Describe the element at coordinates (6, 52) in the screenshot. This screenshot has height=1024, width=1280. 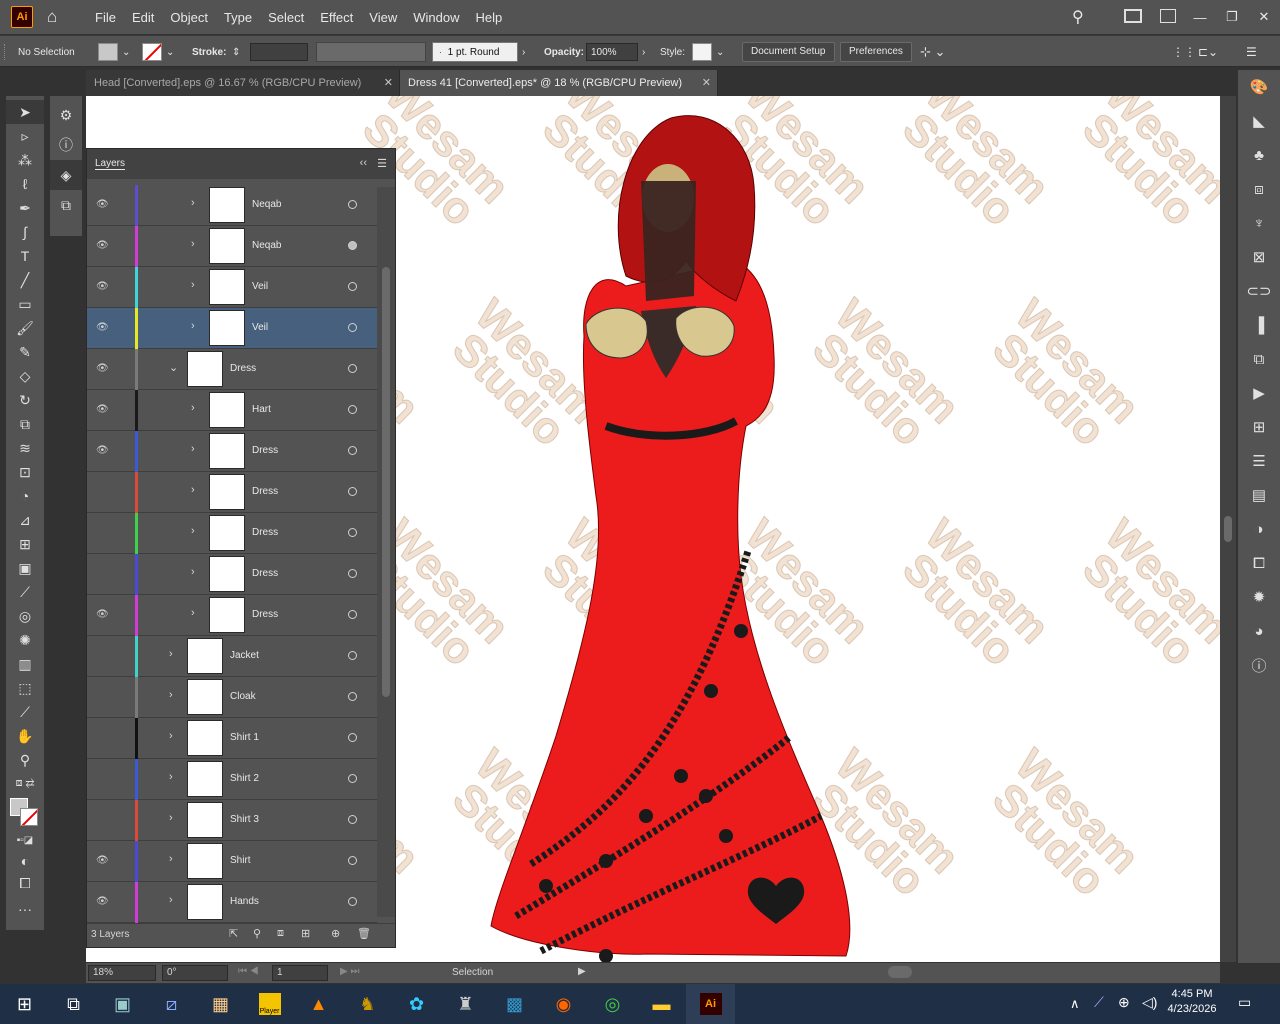
I see `grip-handle` at that location.